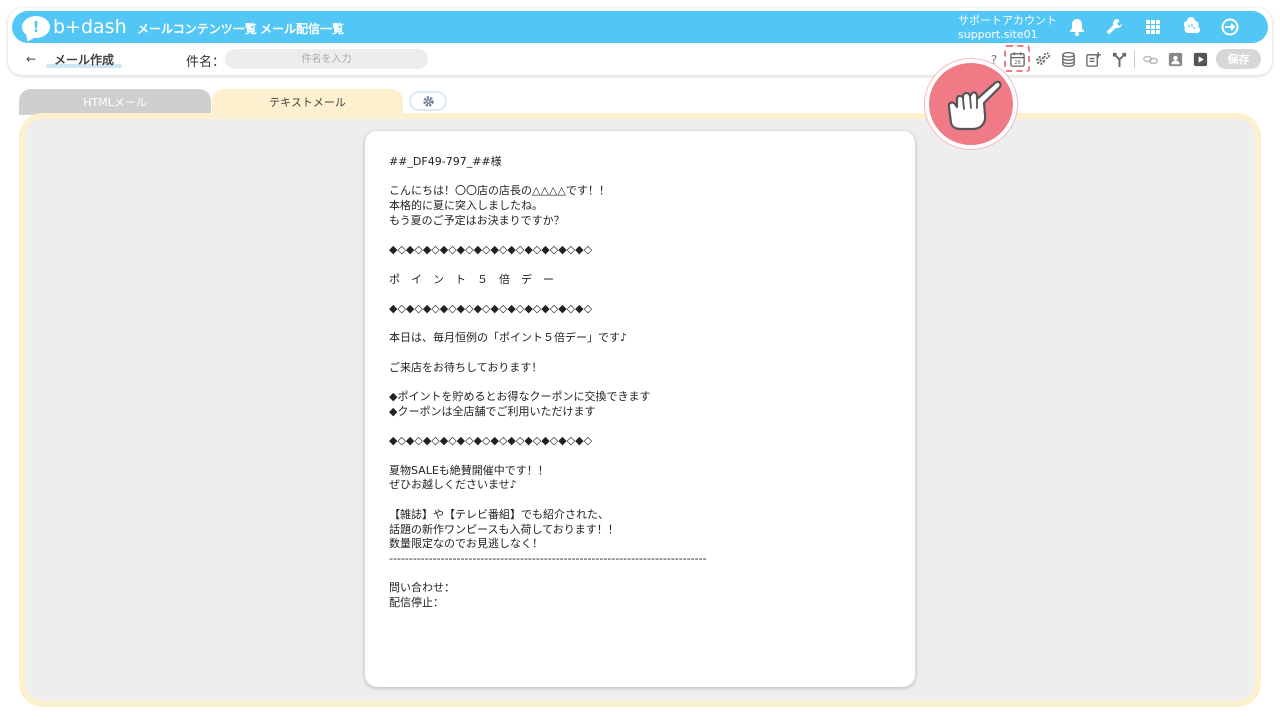 The height and width of the screenshot is (720, 1280). Describe the element at coordinates (1077, 27) in the screenshot. I see `bell-icon` at that location.